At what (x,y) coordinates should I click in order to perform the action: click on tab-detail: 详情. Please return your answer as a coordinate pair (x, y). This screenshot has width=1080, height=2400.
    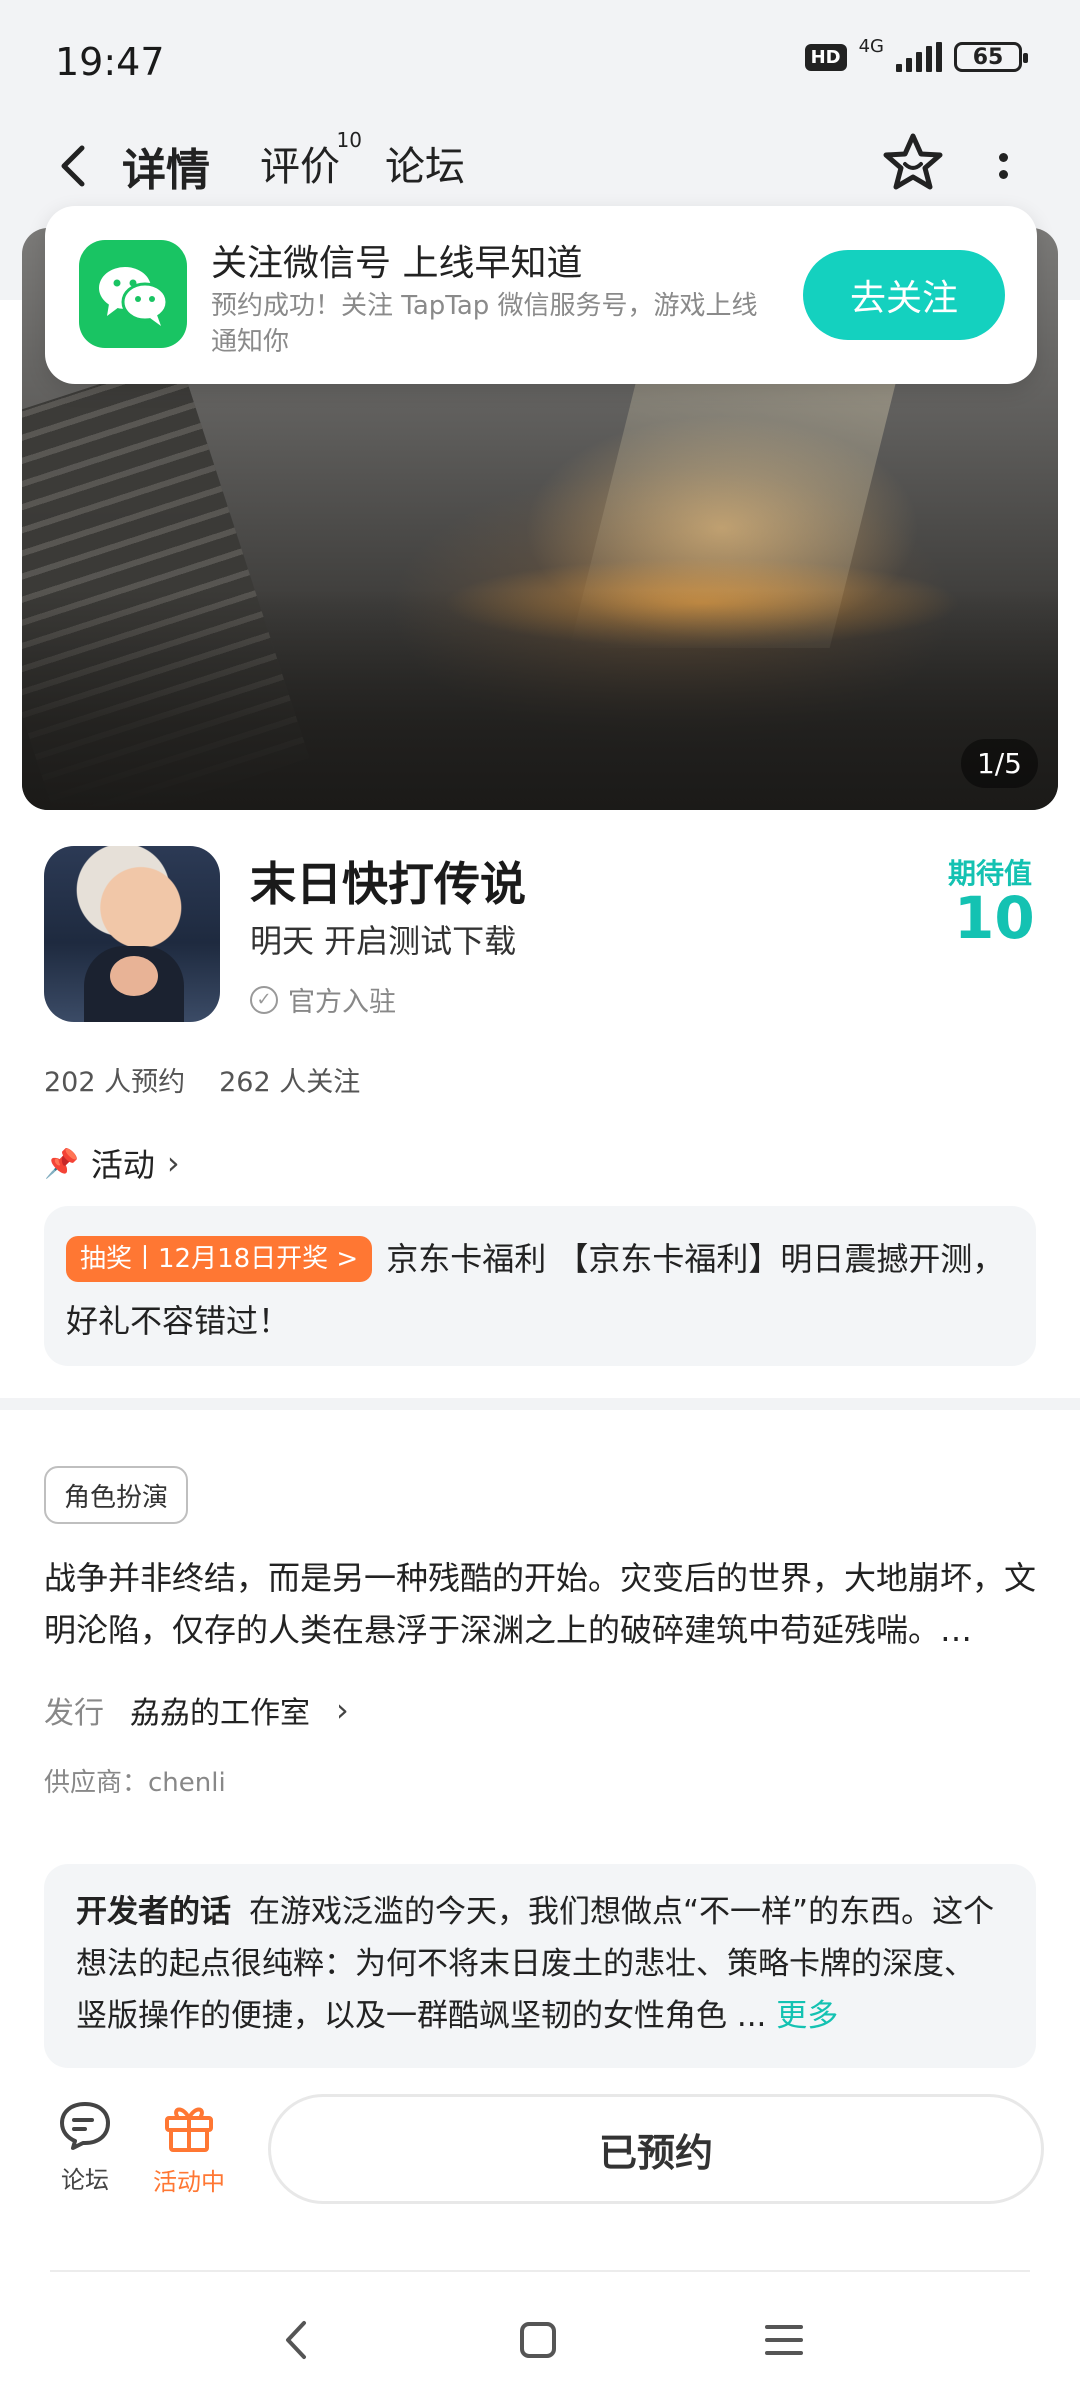
    Looking at the image, I should click on (166, 166).